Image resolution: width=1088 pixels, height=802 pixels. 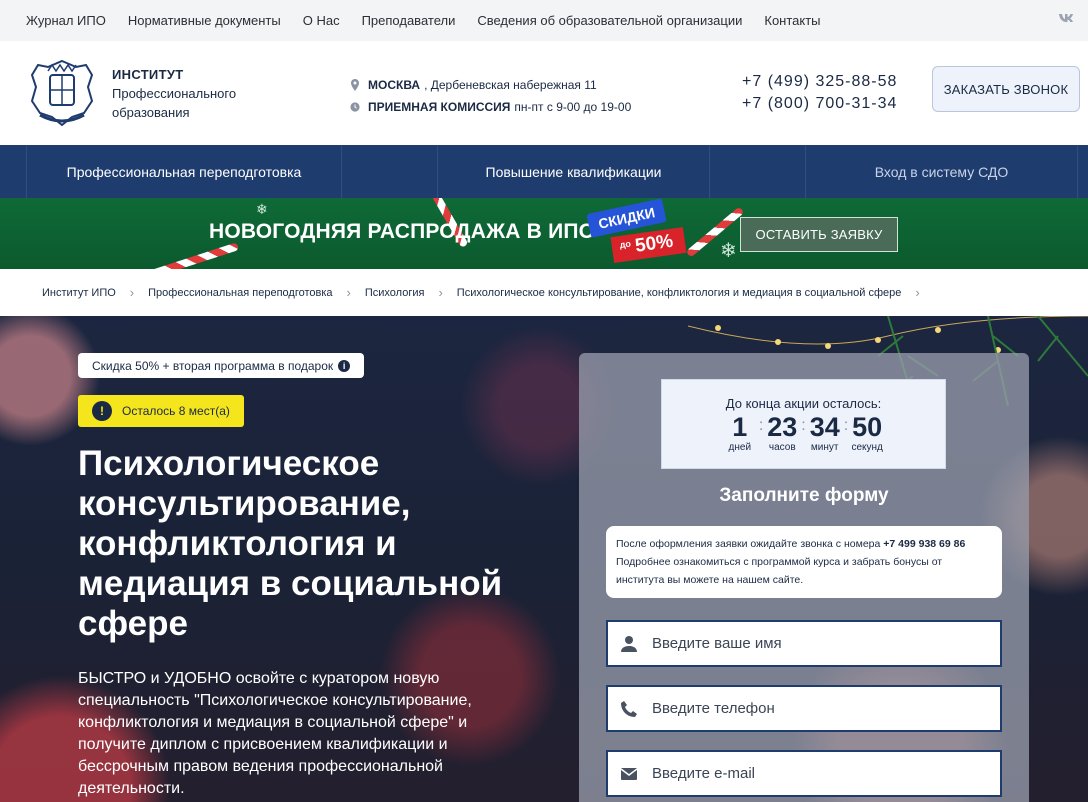 What do you see at coordinates (867, 427) in the screenshot?
I see `seconds-value: 50` at bounding box center [867, 427].